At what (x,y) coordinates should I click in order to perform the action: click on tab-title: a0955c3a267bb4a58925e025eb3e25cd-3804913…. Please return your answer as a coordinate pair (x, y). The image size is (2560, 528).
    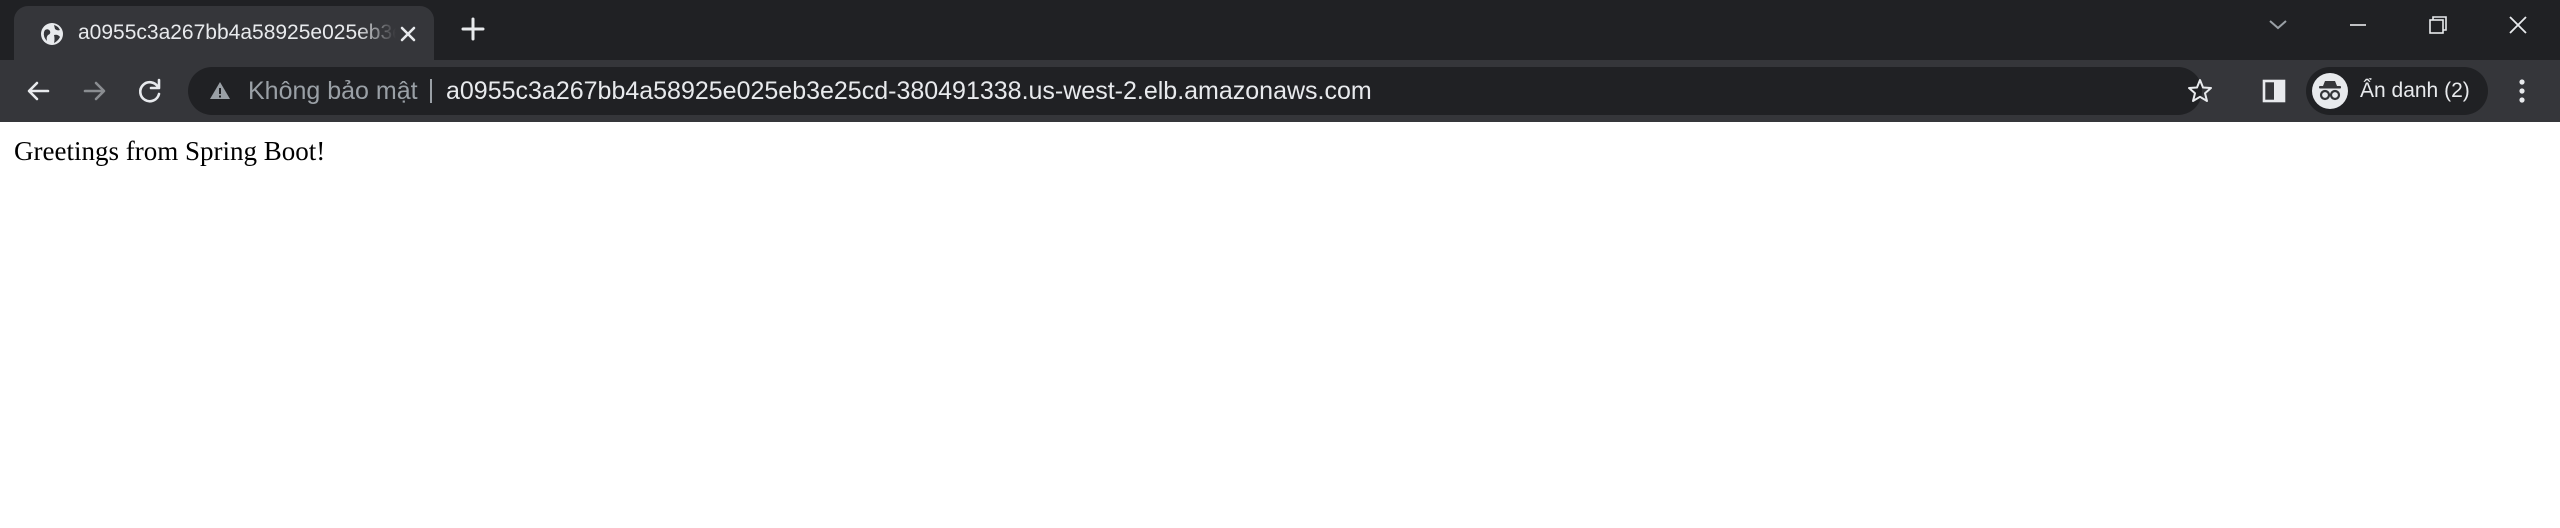
    Looking at the image, I should click on (237, 32).